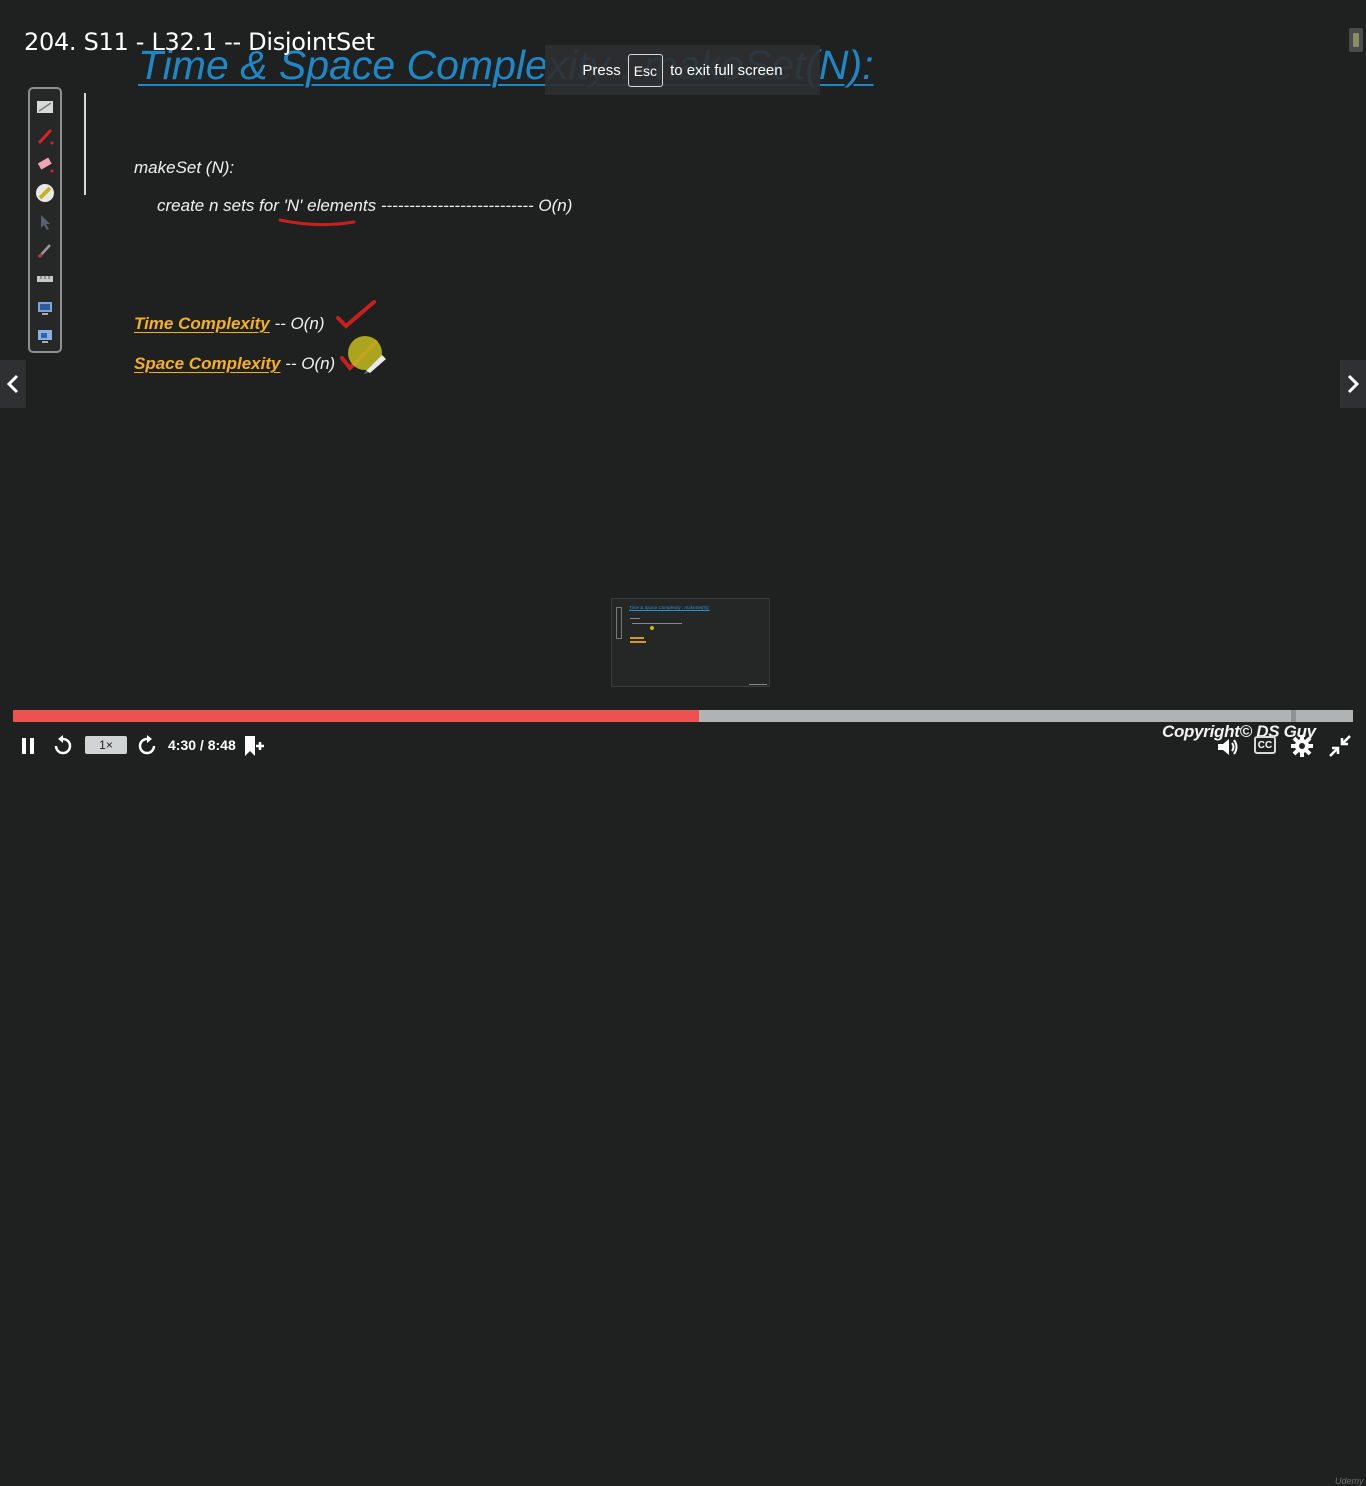 This screenshot has width=1366, height=1486. I want to click on marker-icon, so click(45, 250).